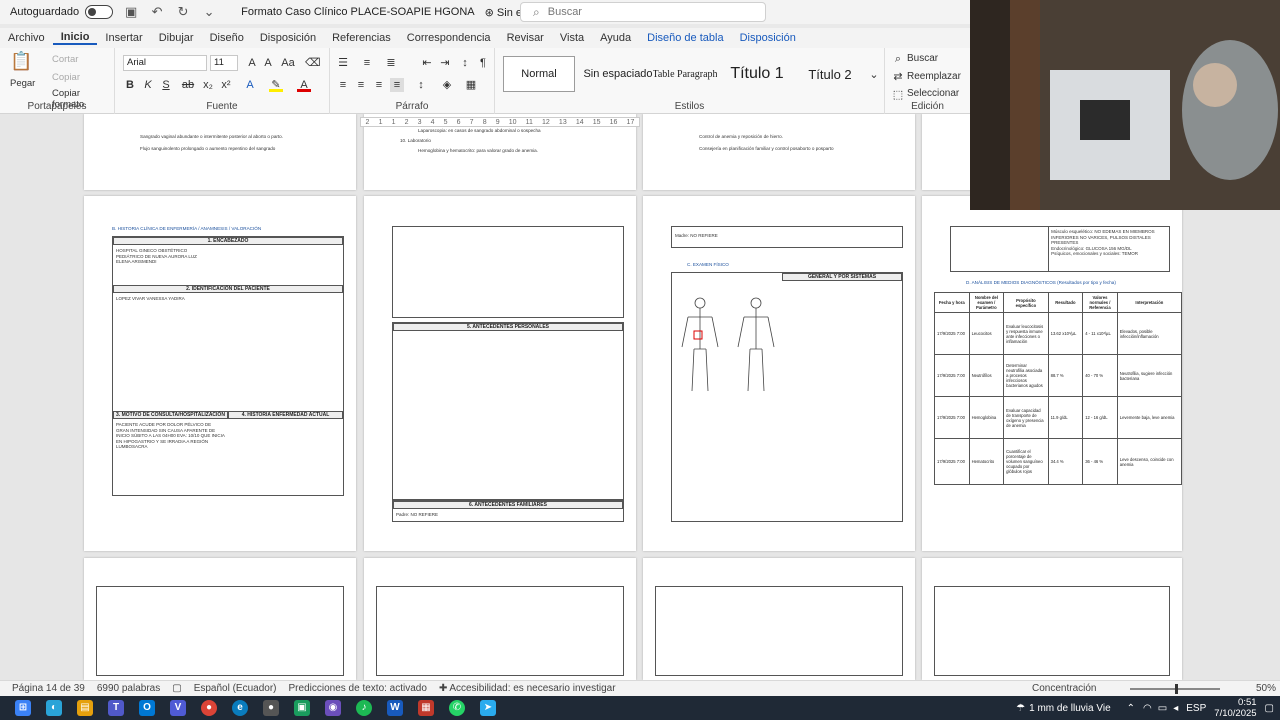 The height and width of the screenshot is (720, 1280). Describe the element at coordinates (235, 688) in the screenshot. I see `language: Español (Ecuador)` at that location.